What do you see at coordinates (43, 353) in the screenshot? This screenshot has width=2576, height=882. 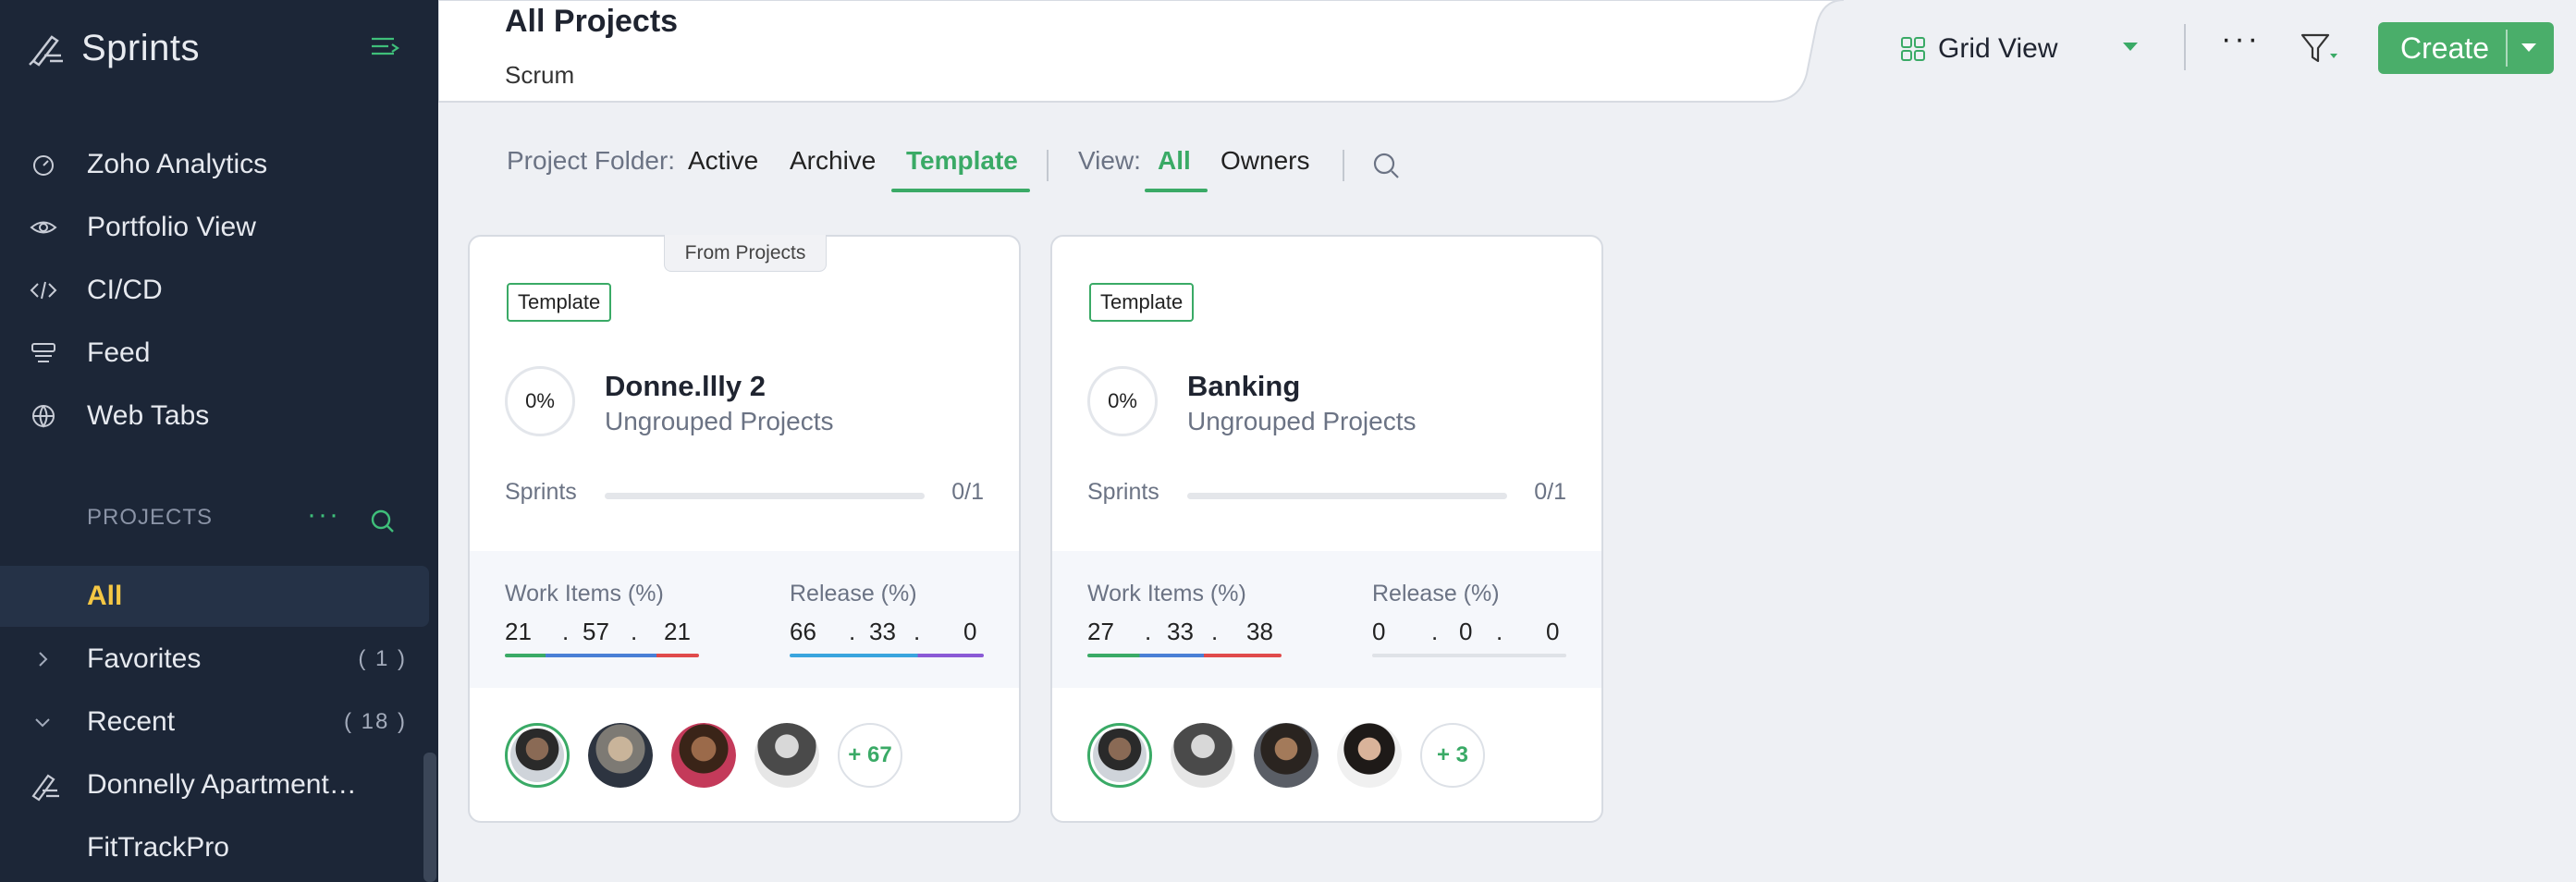 I see `feed-icon` at bounding box center [43, 353].